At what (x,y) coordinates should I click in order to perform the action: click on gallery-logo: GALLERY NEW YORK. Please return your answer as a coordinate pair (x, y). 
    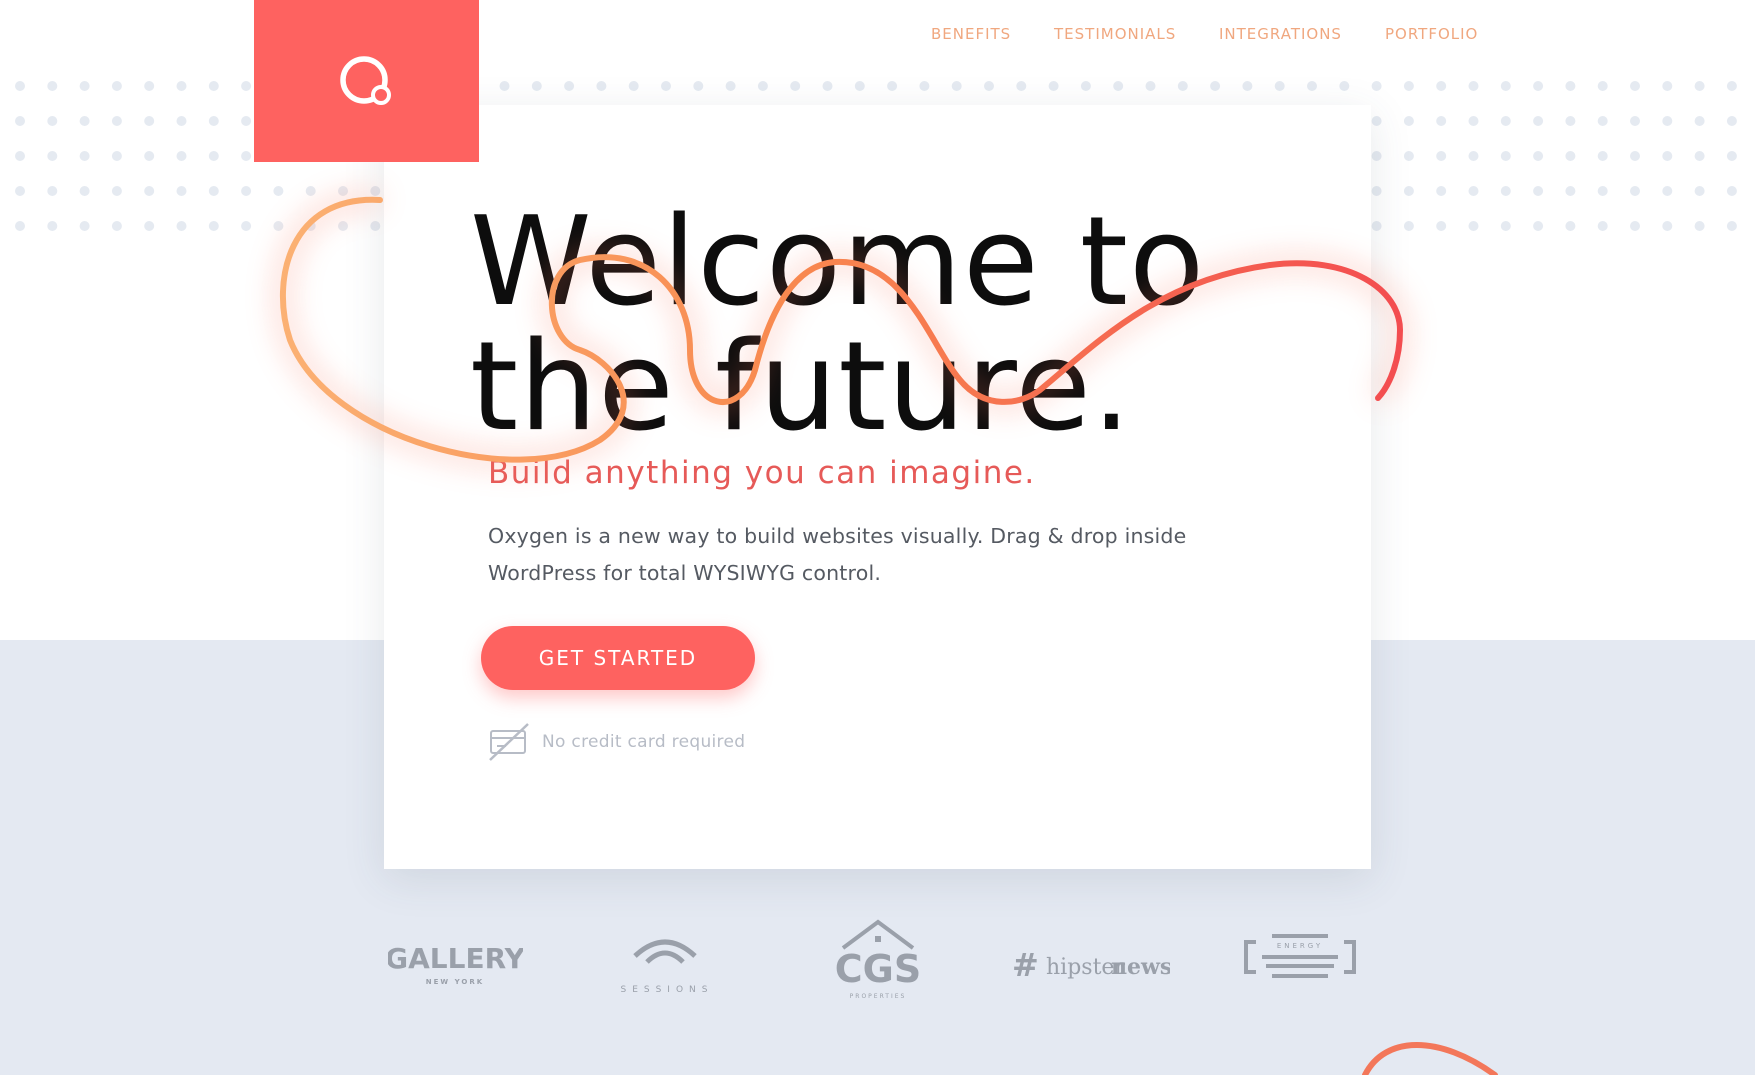
    Looking at the image, I should click on (455, 964).